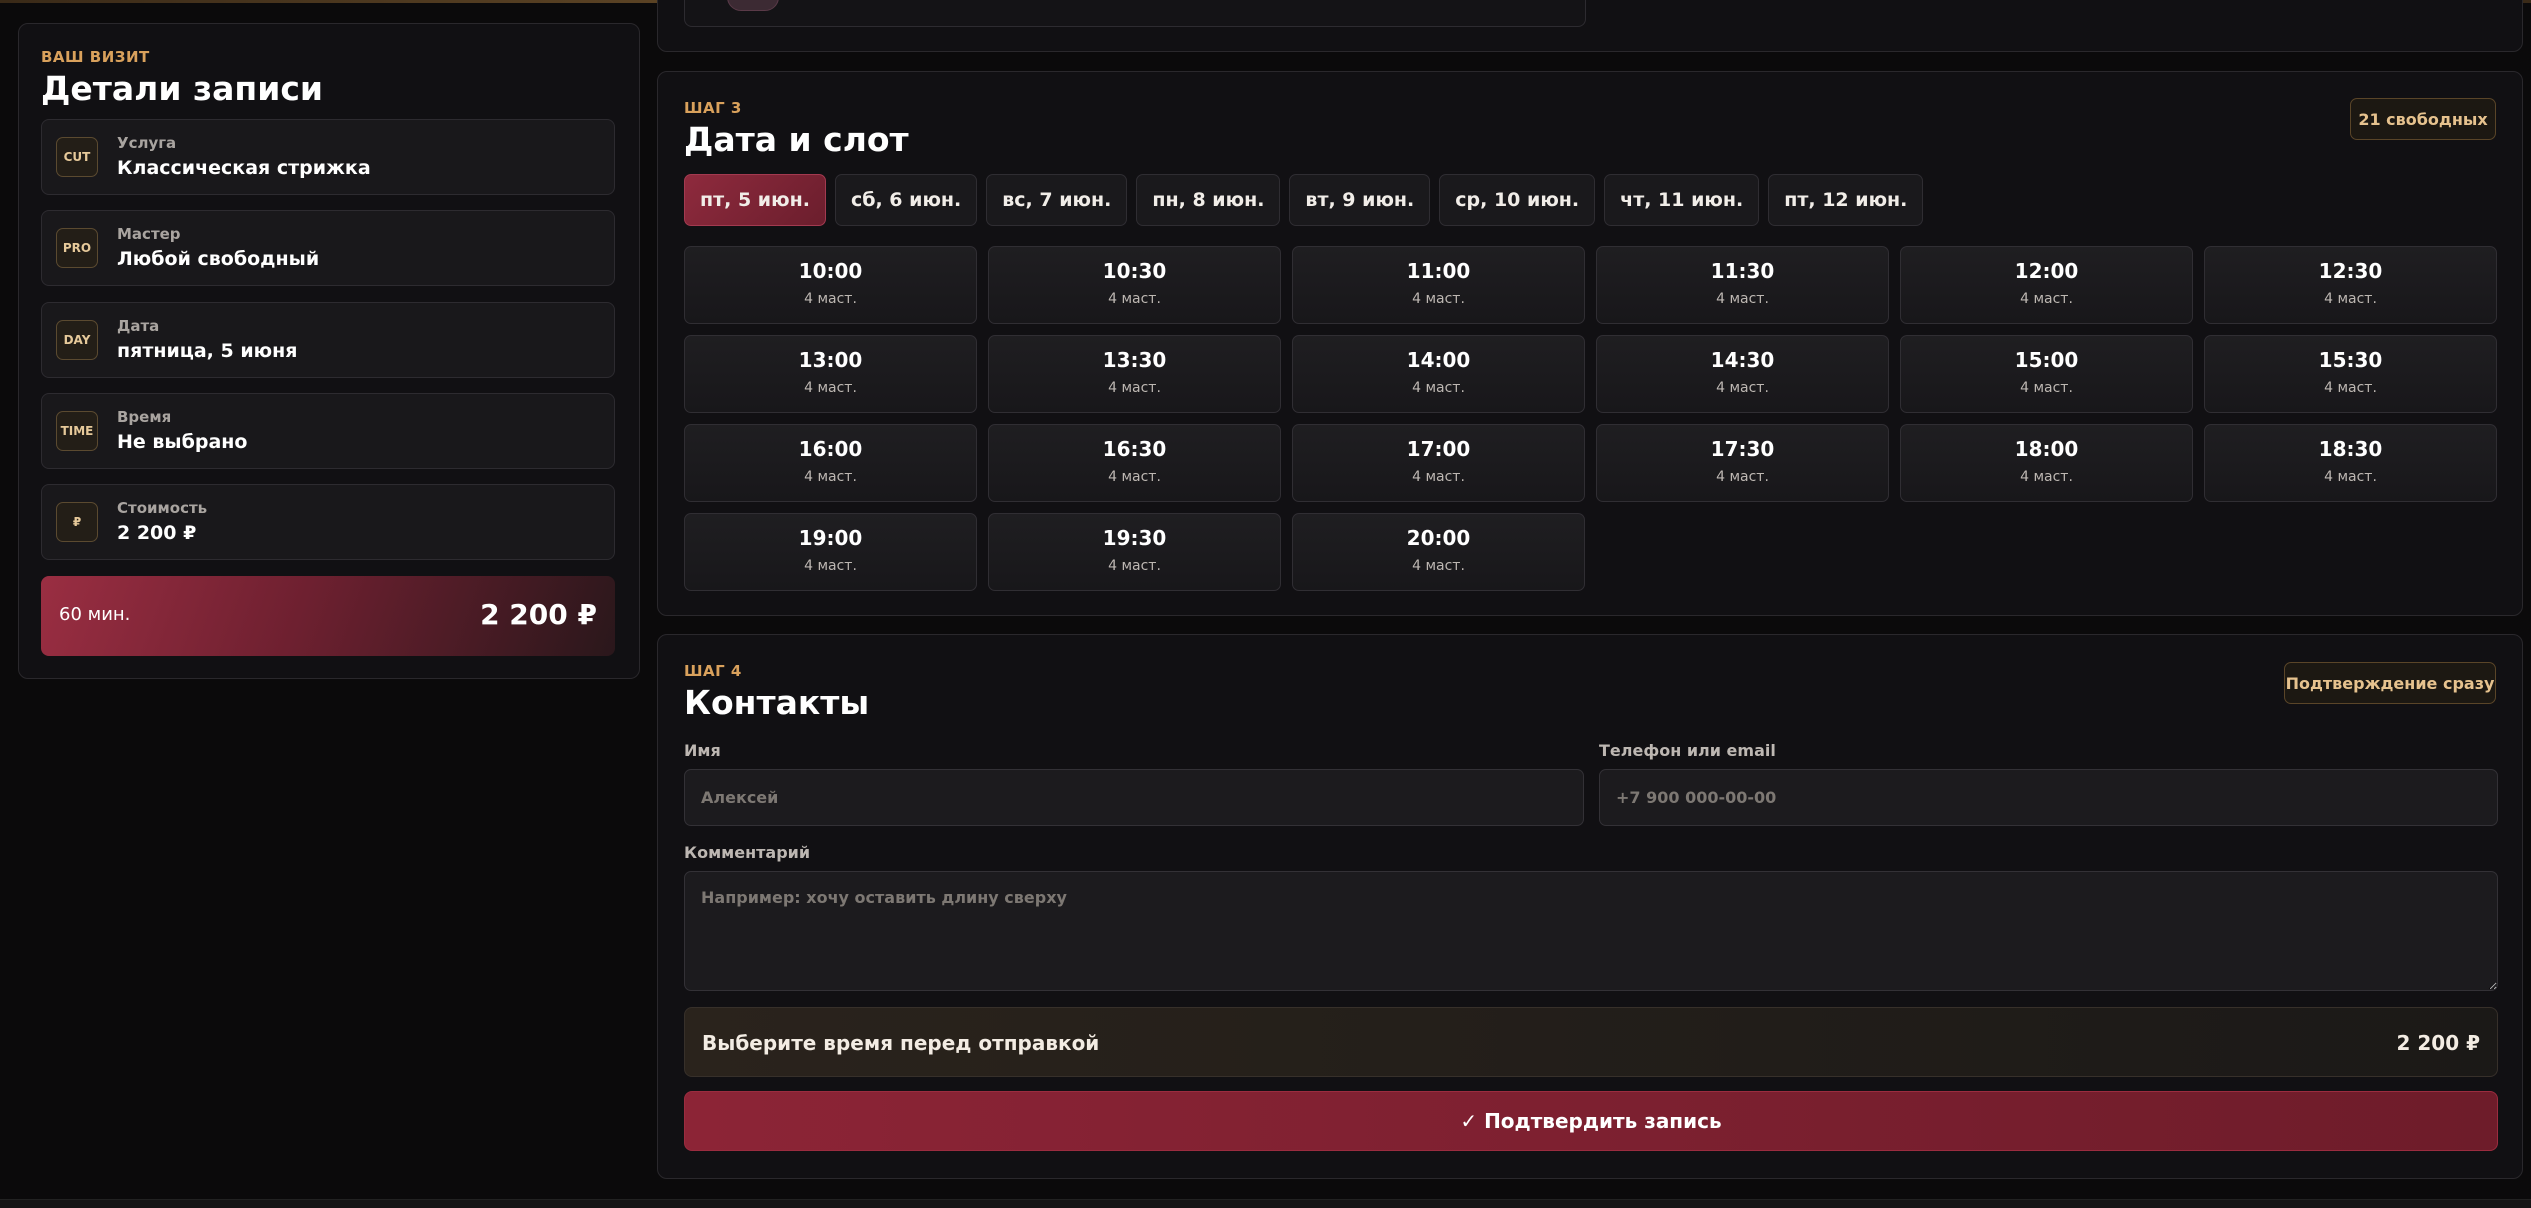 This screenshot has height=1208, width=2531. I want to click on slot-time: 17:00, so click(1438, 449).